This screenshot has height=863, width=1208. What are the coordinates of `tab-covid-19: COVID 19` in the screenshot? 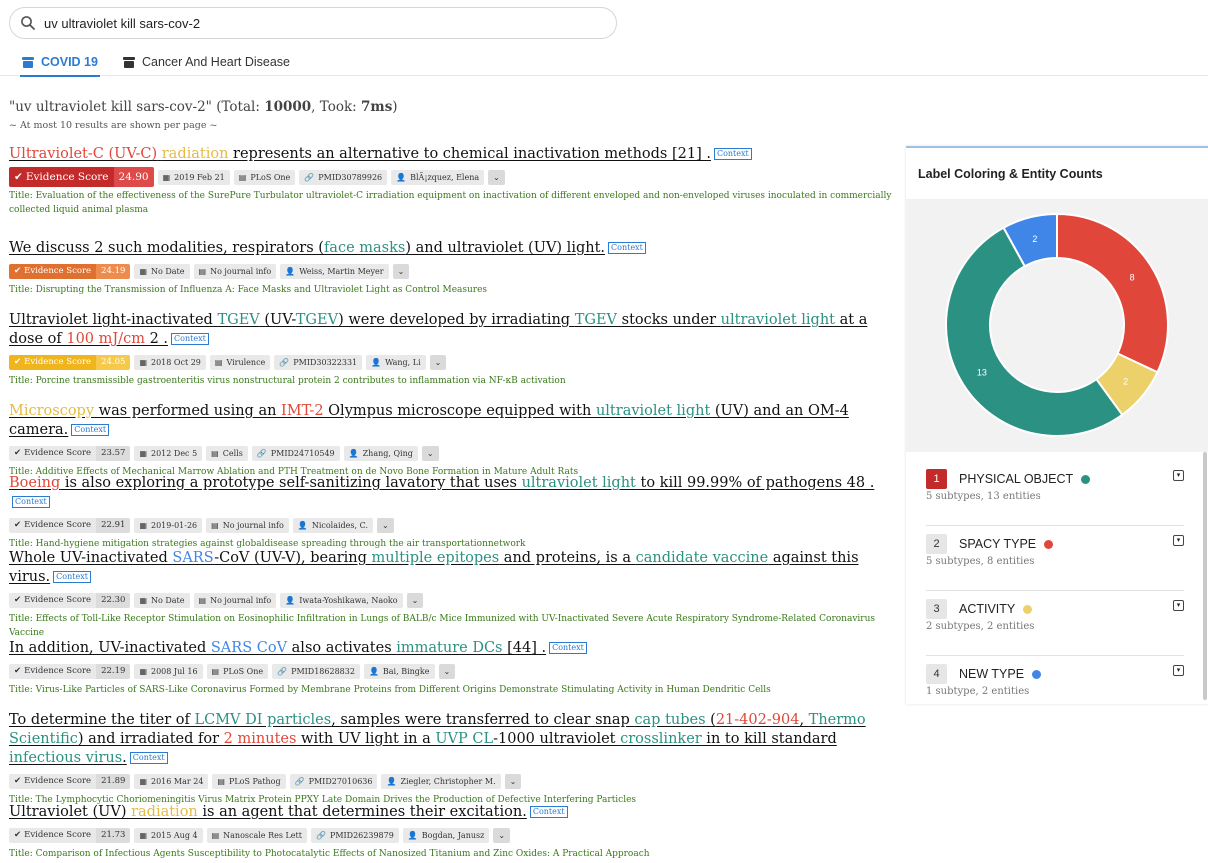 It's located at (60, 62).